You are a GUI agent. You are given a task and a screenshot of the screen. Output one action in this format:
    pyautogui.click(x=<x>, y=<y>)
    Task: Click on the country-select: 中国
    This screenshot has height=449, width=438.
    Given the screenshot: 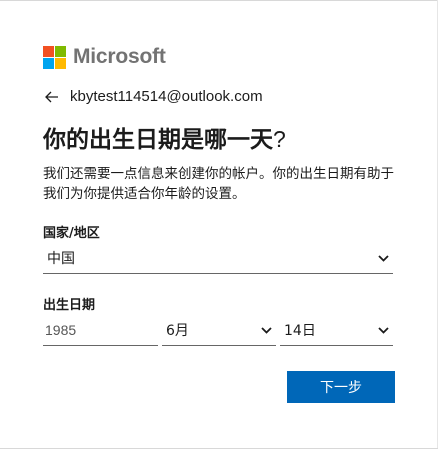 What is the action you would take?
    pyautogui.click(x=218, y=258)
    